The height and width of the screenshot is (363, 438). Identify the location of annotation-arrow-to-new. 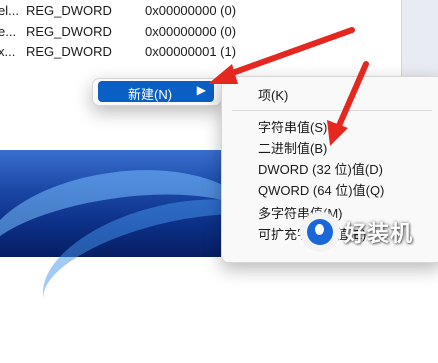
(281, 55).